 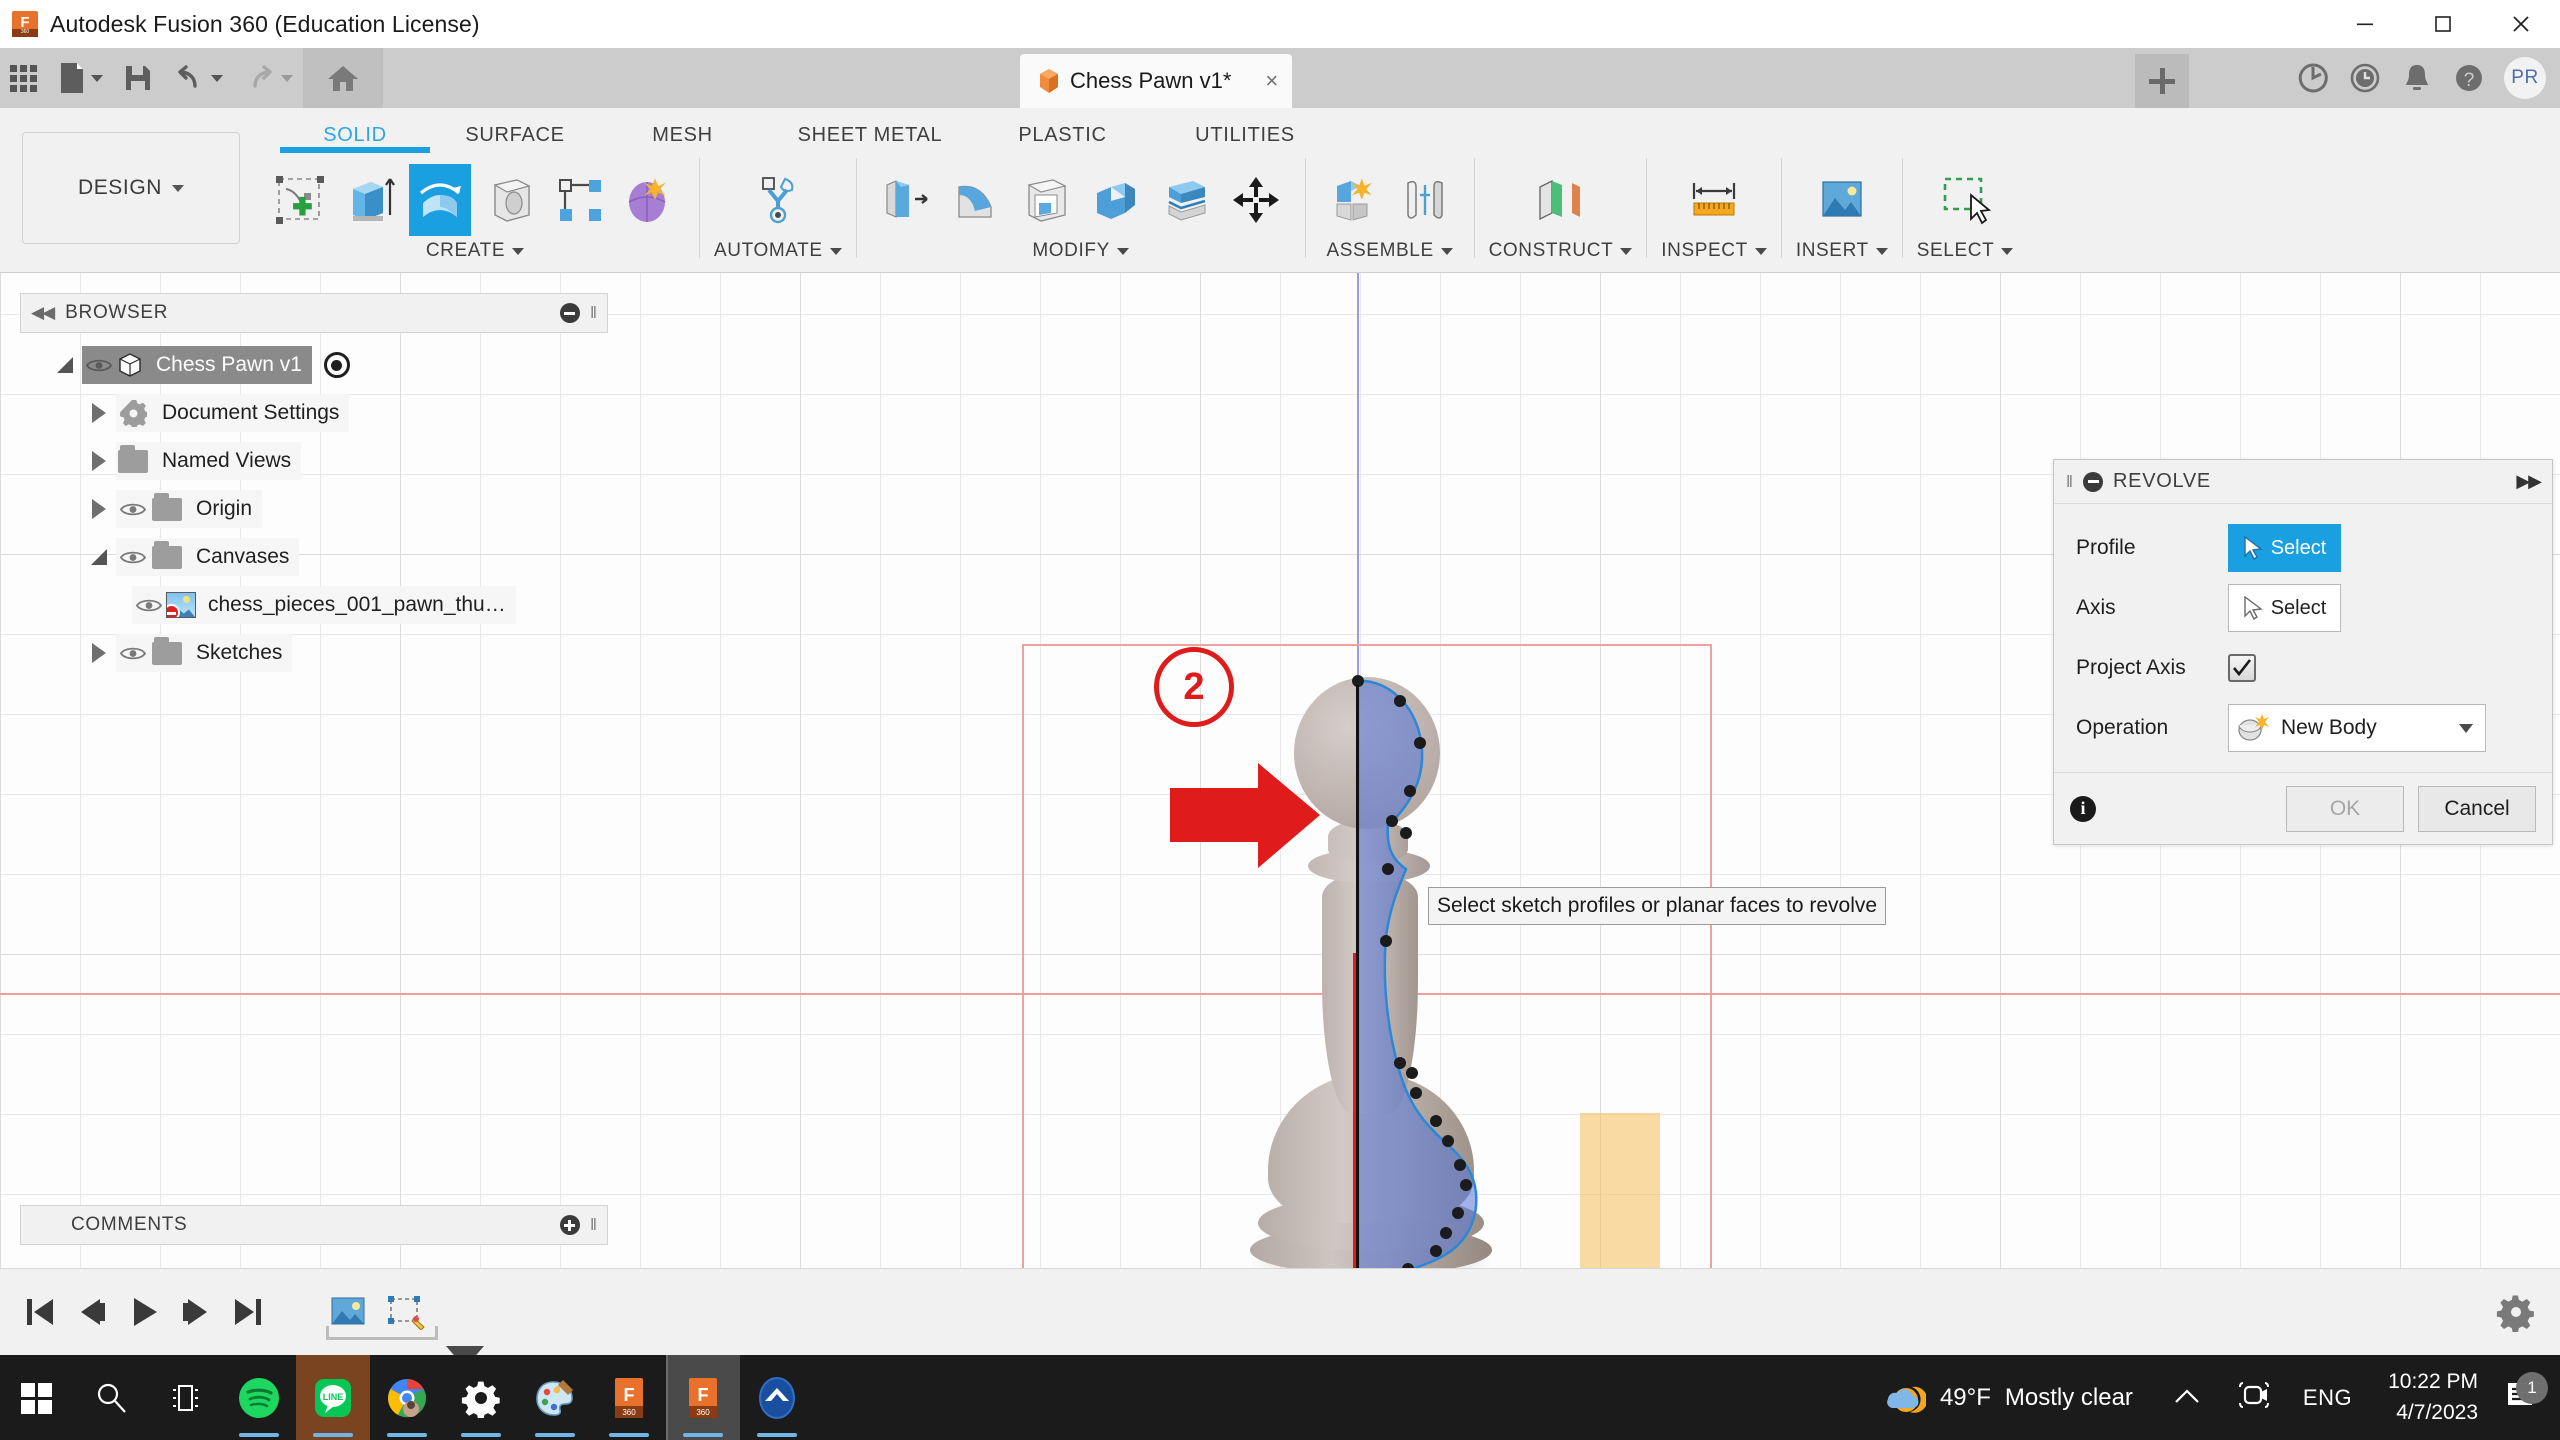 I want to click on undo-chevron-down-icon, so click(x=217, y=78).